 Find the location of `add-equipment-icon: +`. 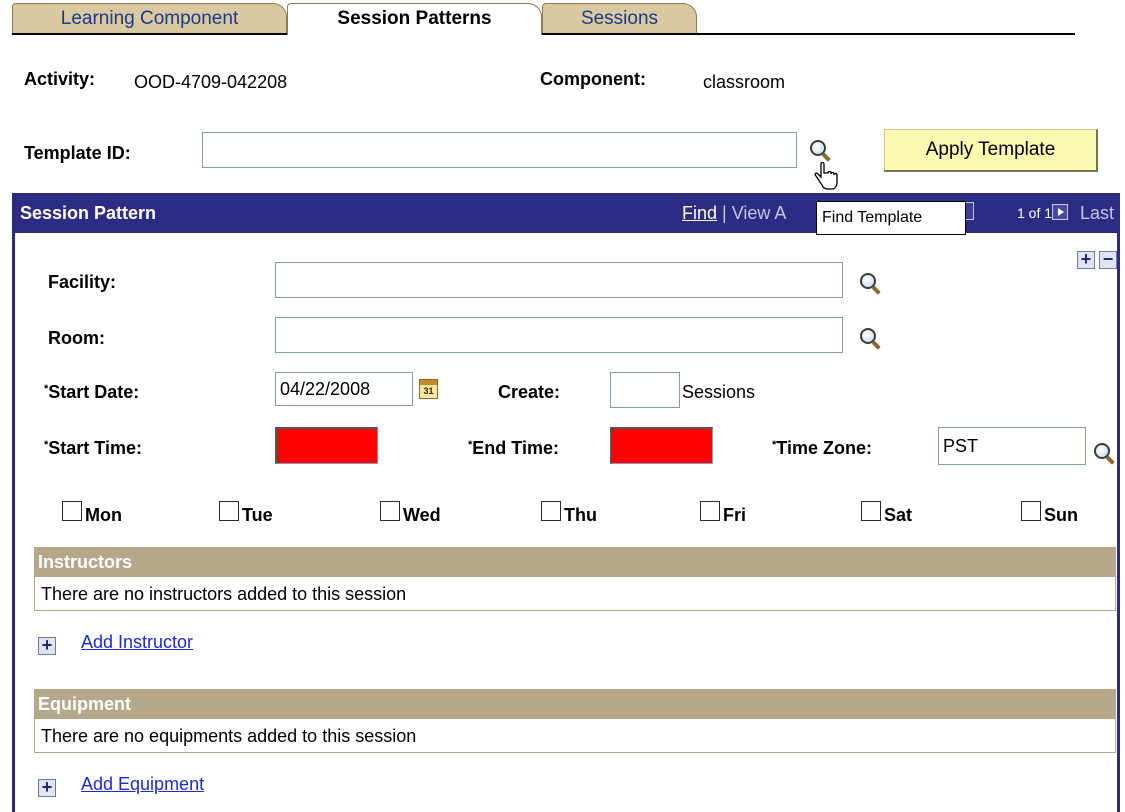

add-equipment-icon: + is located at coordinates (47, 787).